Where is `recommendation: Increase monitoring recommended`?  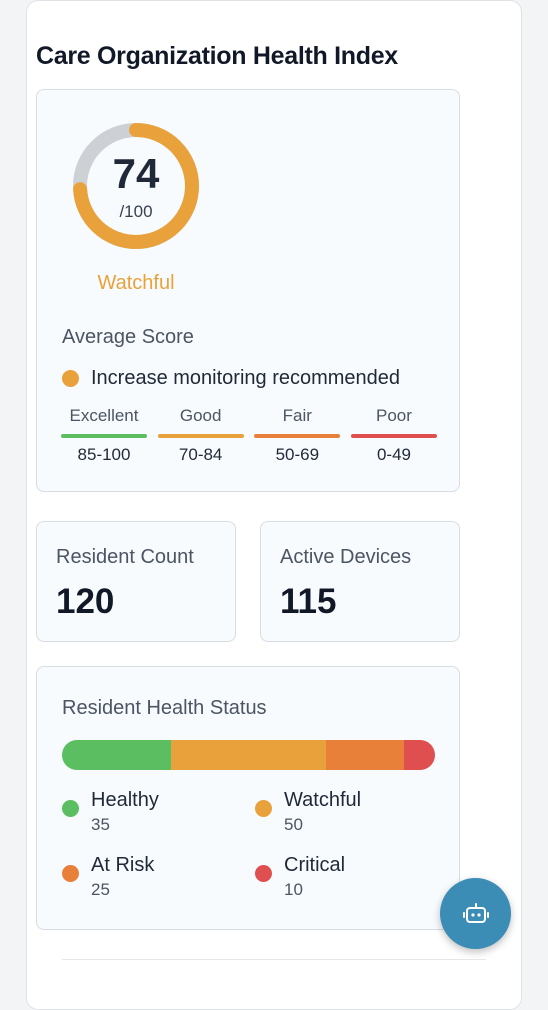 recommendation: Increase monitoring recommended is located at coordinates (231, 378).